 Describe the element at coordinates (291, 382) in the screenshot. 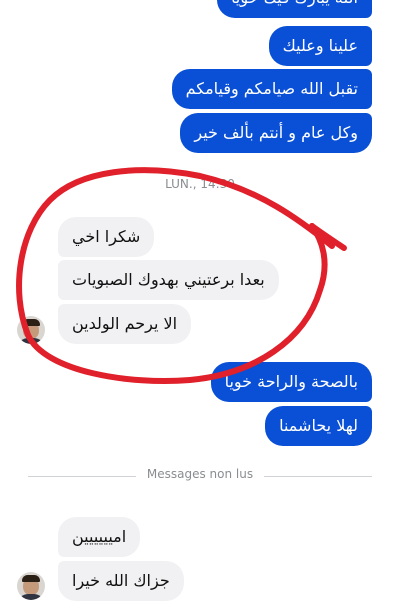

I see `outgoing-message: بالصحة والراحة خويا` at that location.